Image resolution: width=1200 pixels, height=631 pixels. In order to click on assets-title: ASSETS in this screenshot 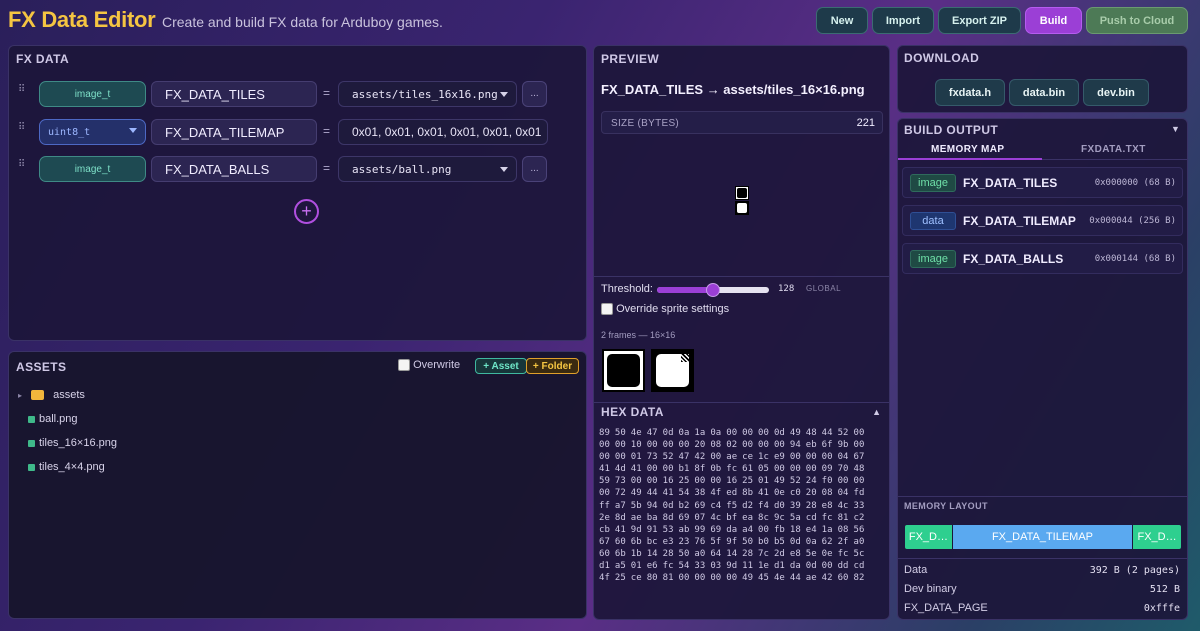, I will do `click(41, 367)`.